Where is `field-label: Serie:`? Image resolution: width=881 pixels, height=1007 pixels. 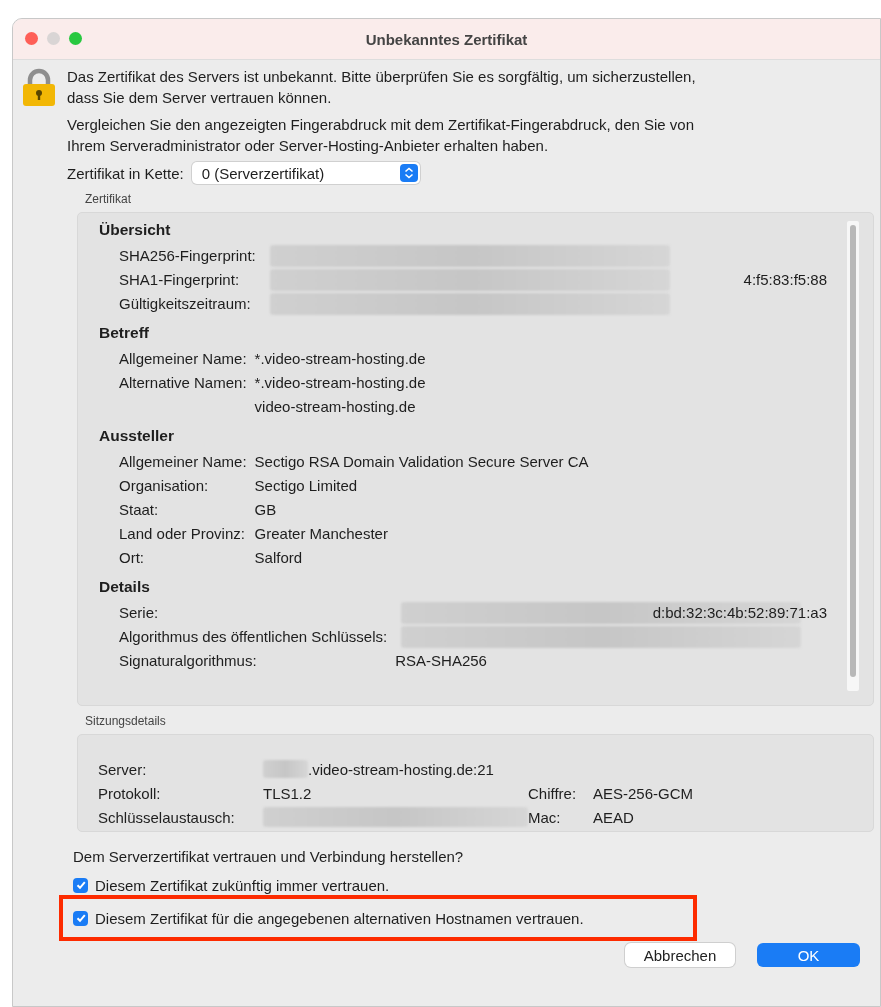
field-label: Serie: is located at coordinates (139, 613).